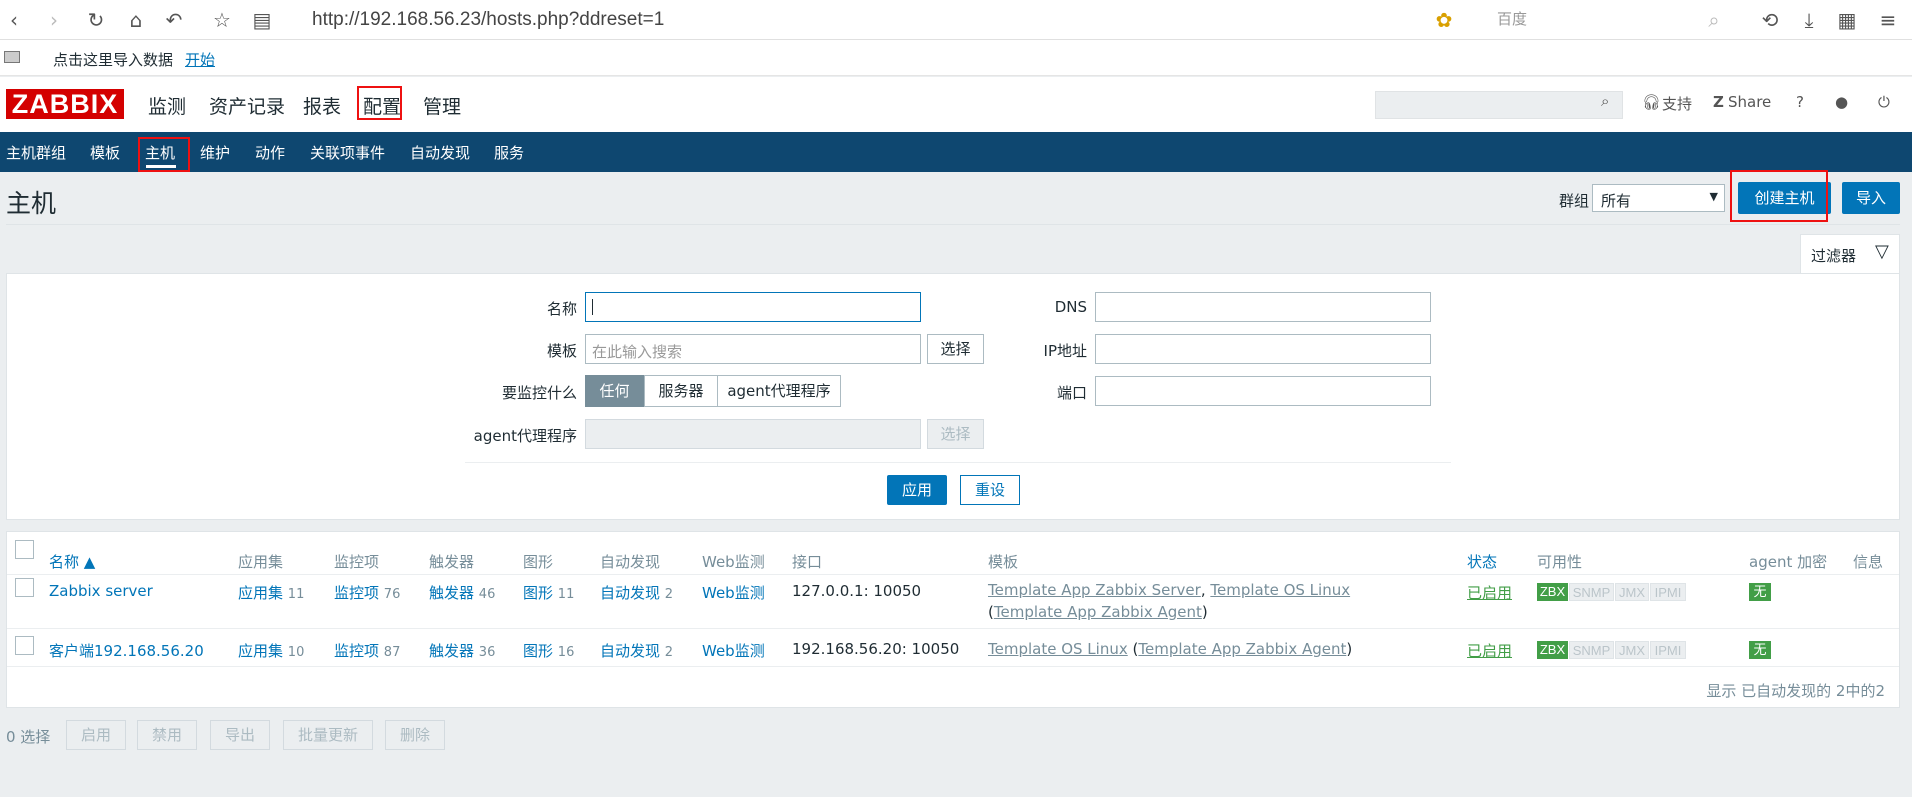 The width and height of the screenshot is (1912, 797). What do you see at coordinates (1850, 254) in the screenshot?
I see `filter-tab: 过滤器 ▽` at bounding box center [1850, 254].